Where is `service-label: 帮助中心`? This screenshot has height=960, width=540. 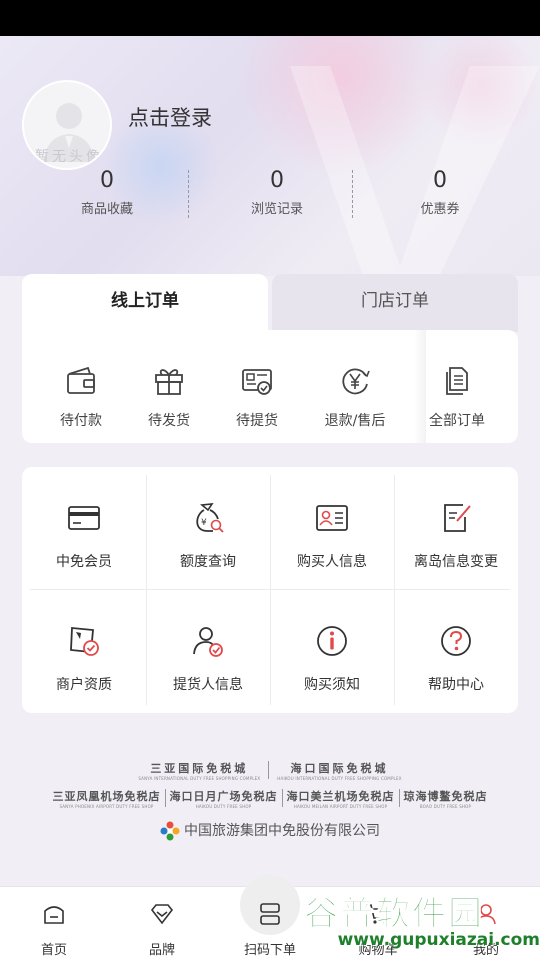 service-label: 帮助中心 is located at coordinates (456, 685).